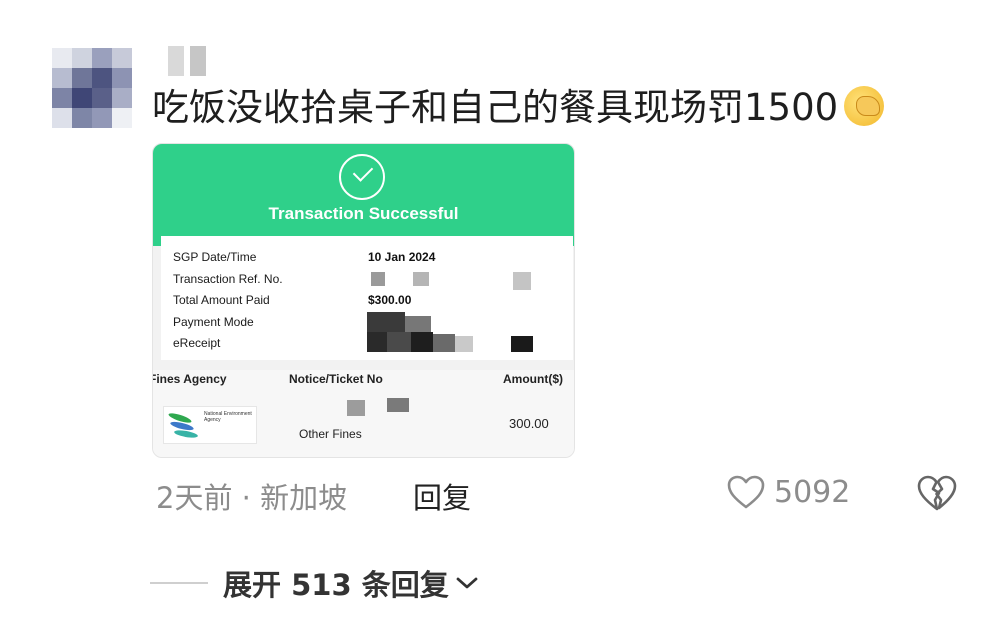 The image size is (1000, 630). Describe the element at coordinates (495, 107) in the screenshot. I see `comment-body: 吃饭没收拾桌子和自己的餐具现场罚1500` at that location.